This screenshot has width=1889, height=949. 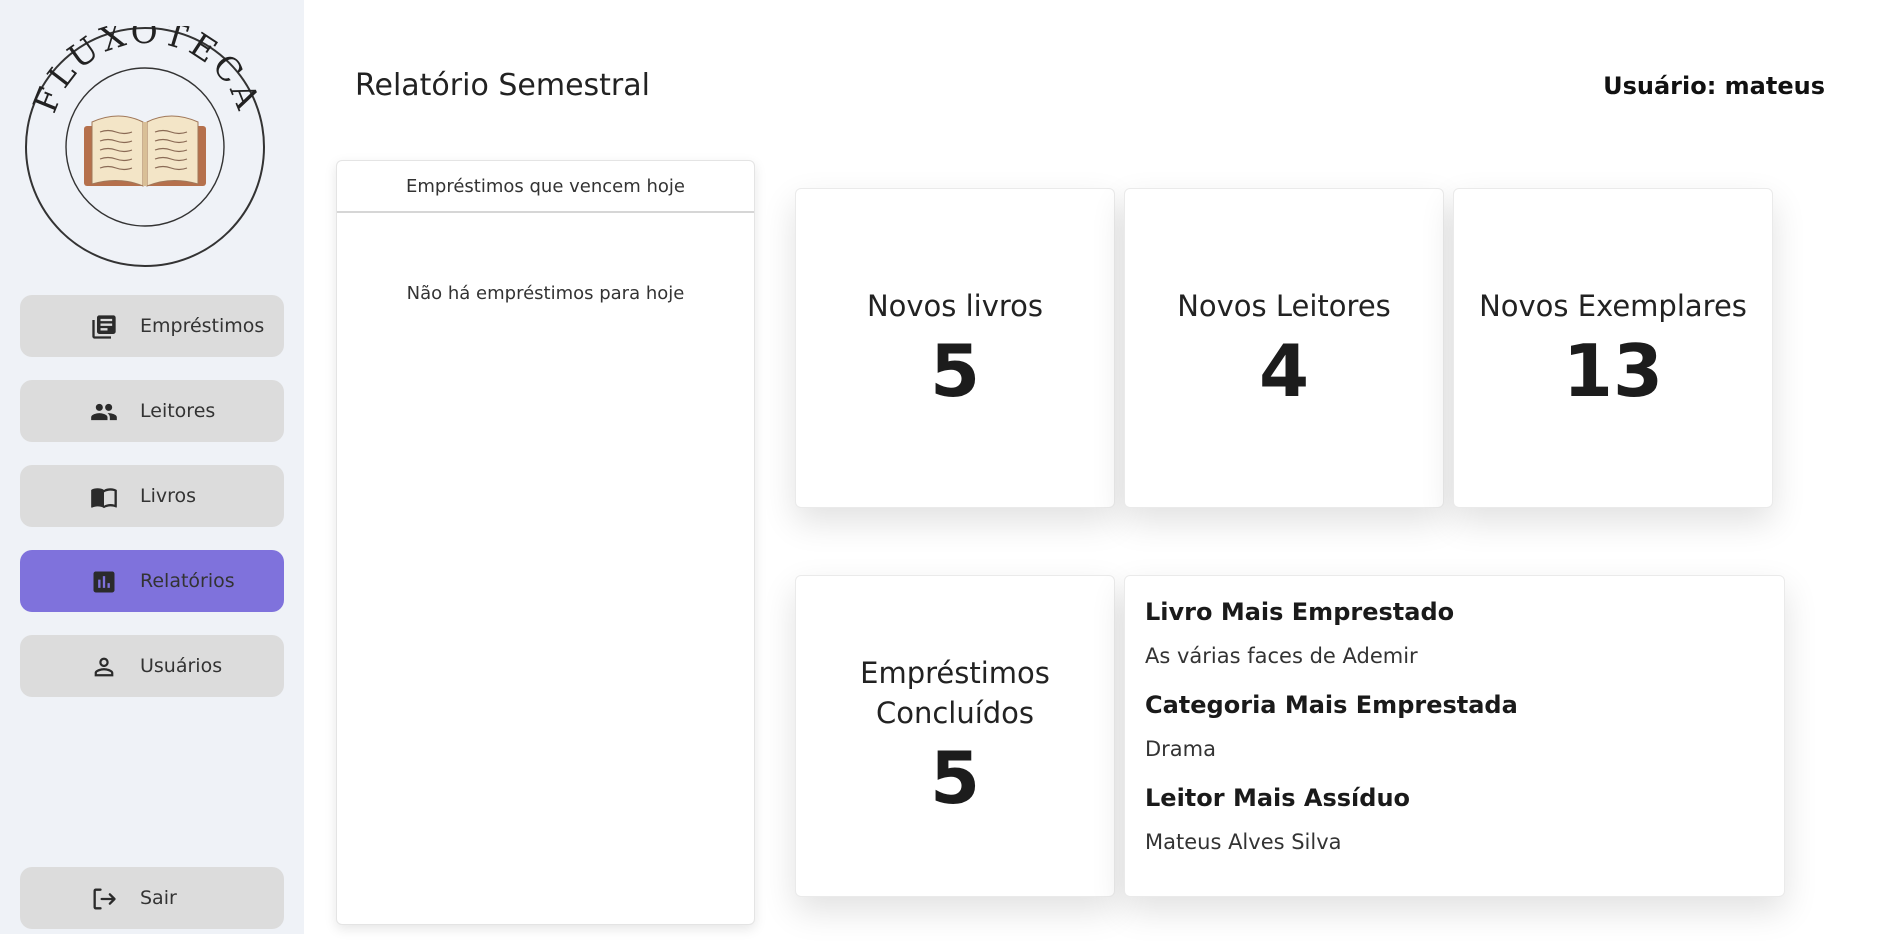 I want to click on page-title: Relatório Semestral, so click(x=502, y=85).